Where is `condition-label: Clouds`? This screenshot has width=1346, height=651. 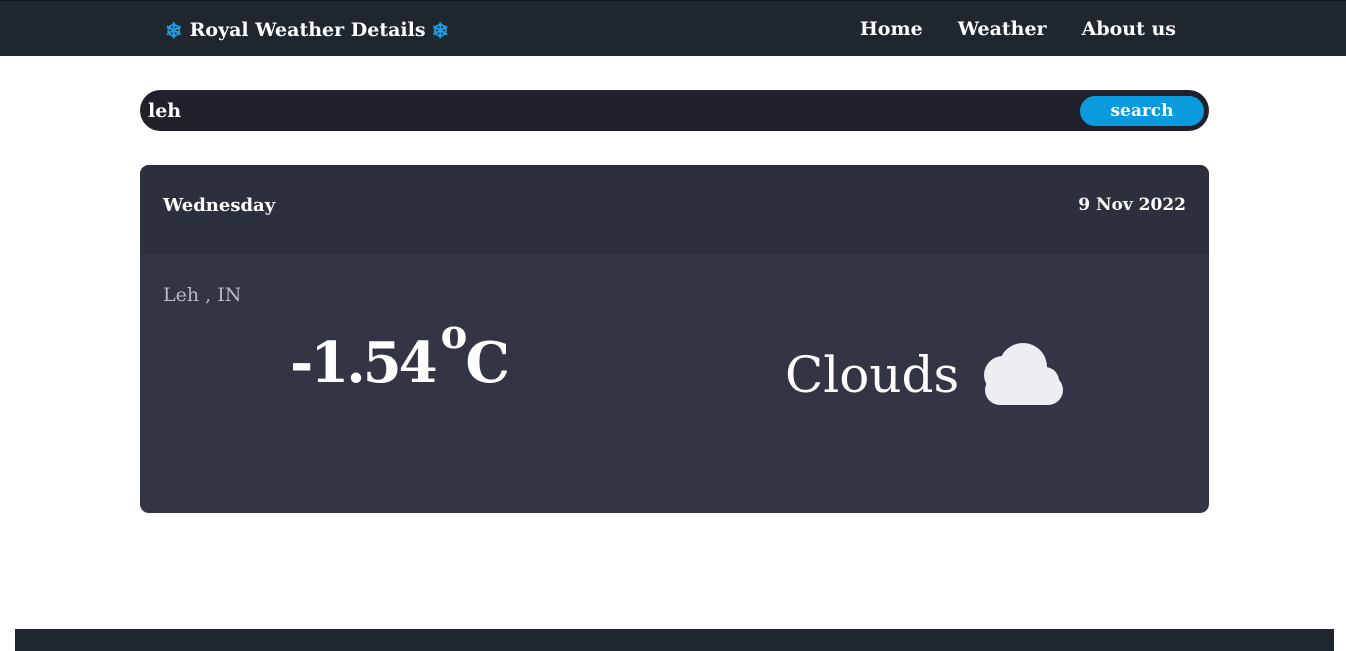 condition-label: Clouds is located at coordinates (872, 375).